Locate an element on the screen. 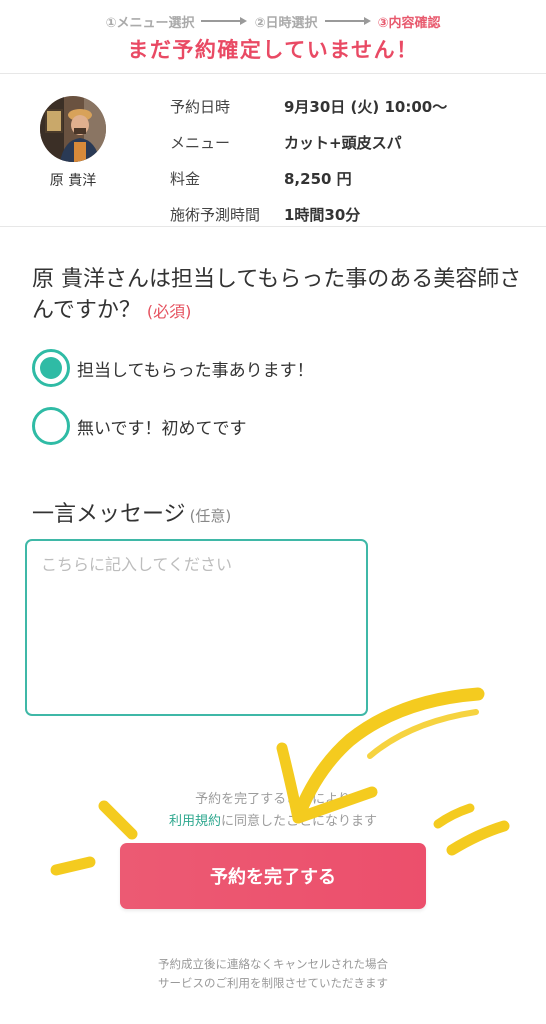  question-text: 原 貴洋さんは担当してもらった事のある美容師さんですか？ is located at coordinates (277, 295).